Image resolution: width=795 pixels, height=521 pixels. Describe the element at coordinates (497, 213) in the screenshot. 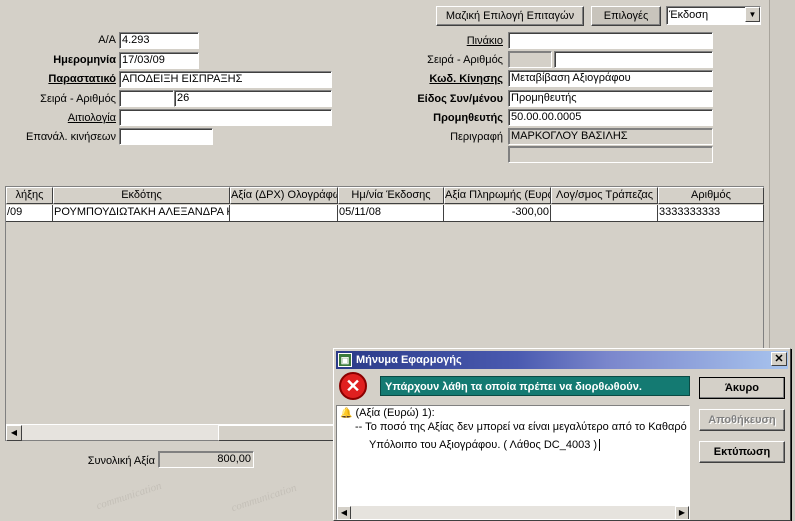

I see `cell-payment-amount: -300,00` at that location.